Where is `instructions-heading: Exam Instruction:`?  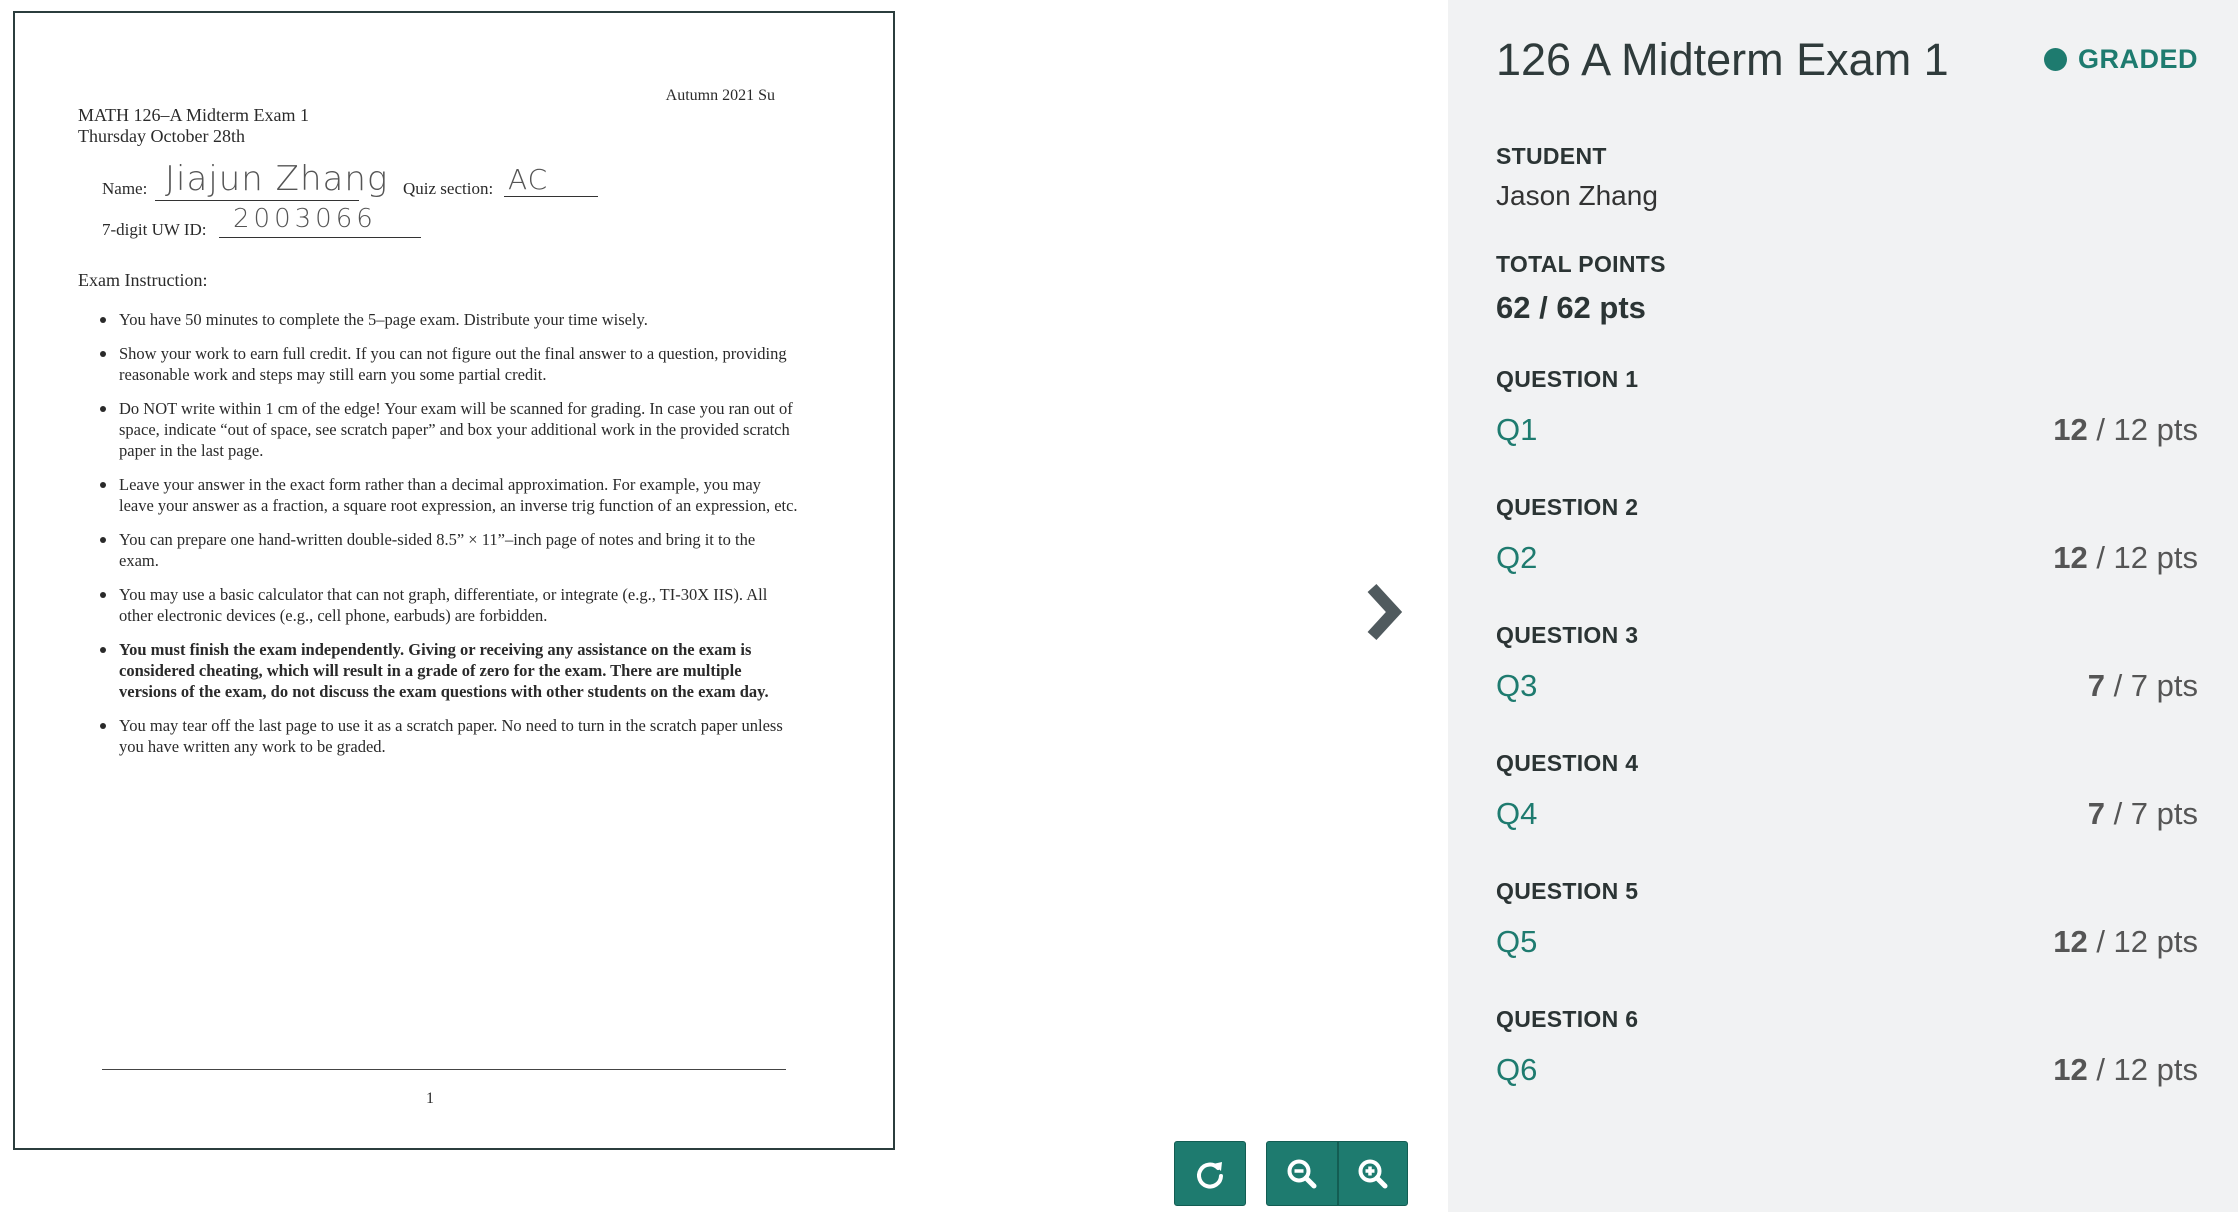 instructions-heading: Exam Instruction: is located at coordinates (143, 280).